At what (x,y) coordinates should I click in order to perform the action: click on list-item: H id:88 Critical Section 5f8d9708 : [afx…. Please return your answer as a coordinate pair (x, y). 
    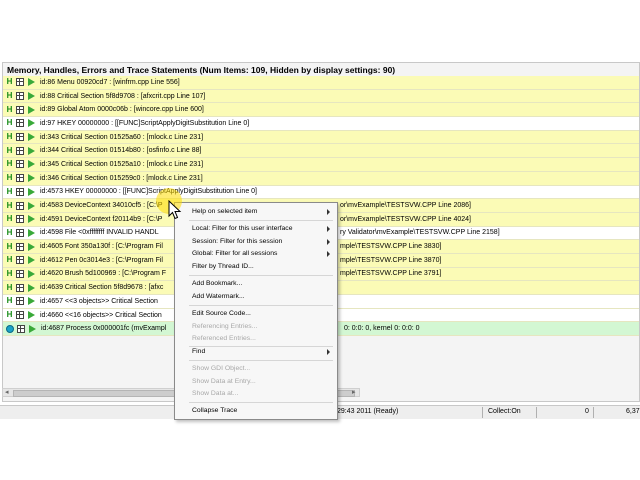
    Looking at the image, I should click on (321, 96).